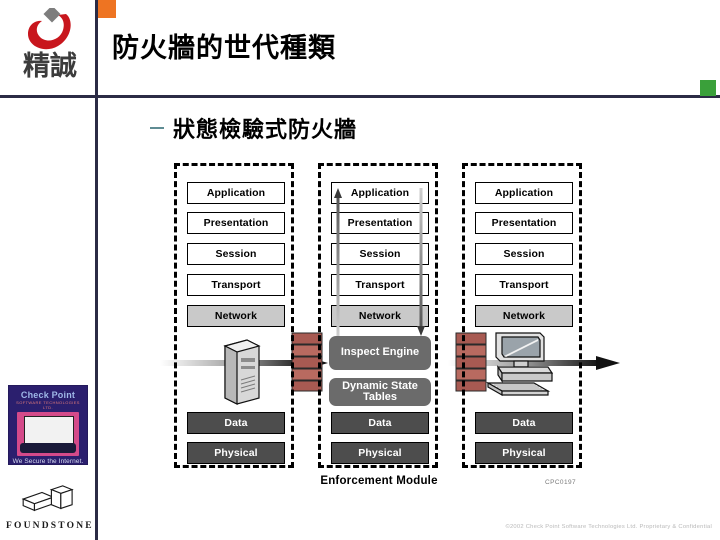 The image size is (720, 540). I want to click on checkpoint-logo-subline: SOFTWARE TECHNOLOGIES LTD., so click(48, 405).